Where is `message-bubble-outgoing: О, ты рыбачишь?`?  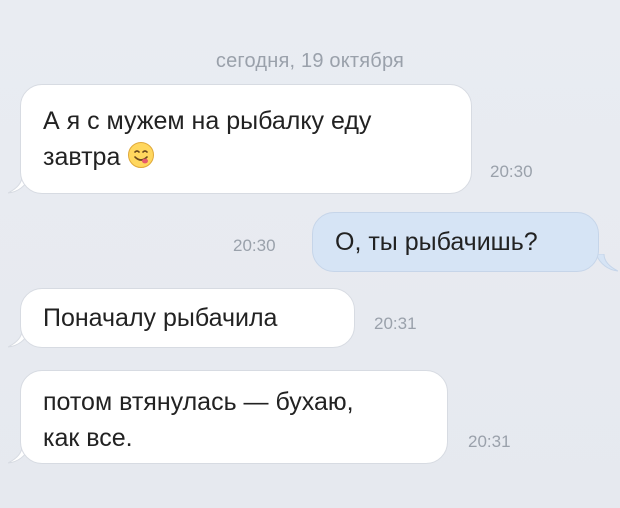 message-bubble-outgoing: О, ты рыбачишь? is located at coordinates (455, 242).